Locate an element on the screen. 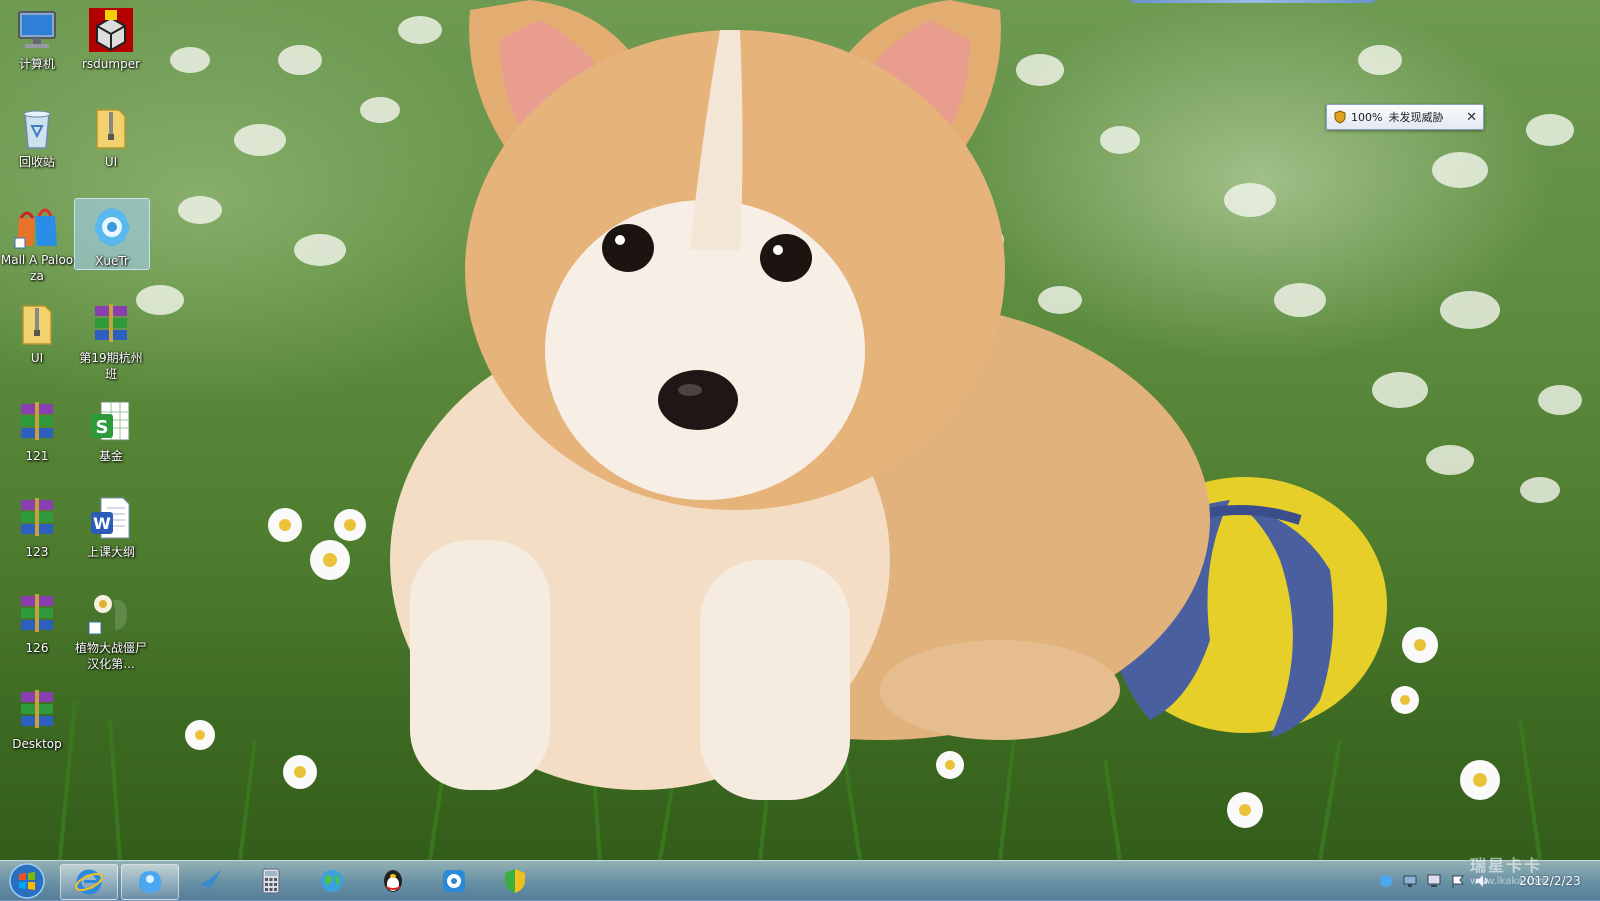  taskbar-bird-app is located at coordinates (210, 881).